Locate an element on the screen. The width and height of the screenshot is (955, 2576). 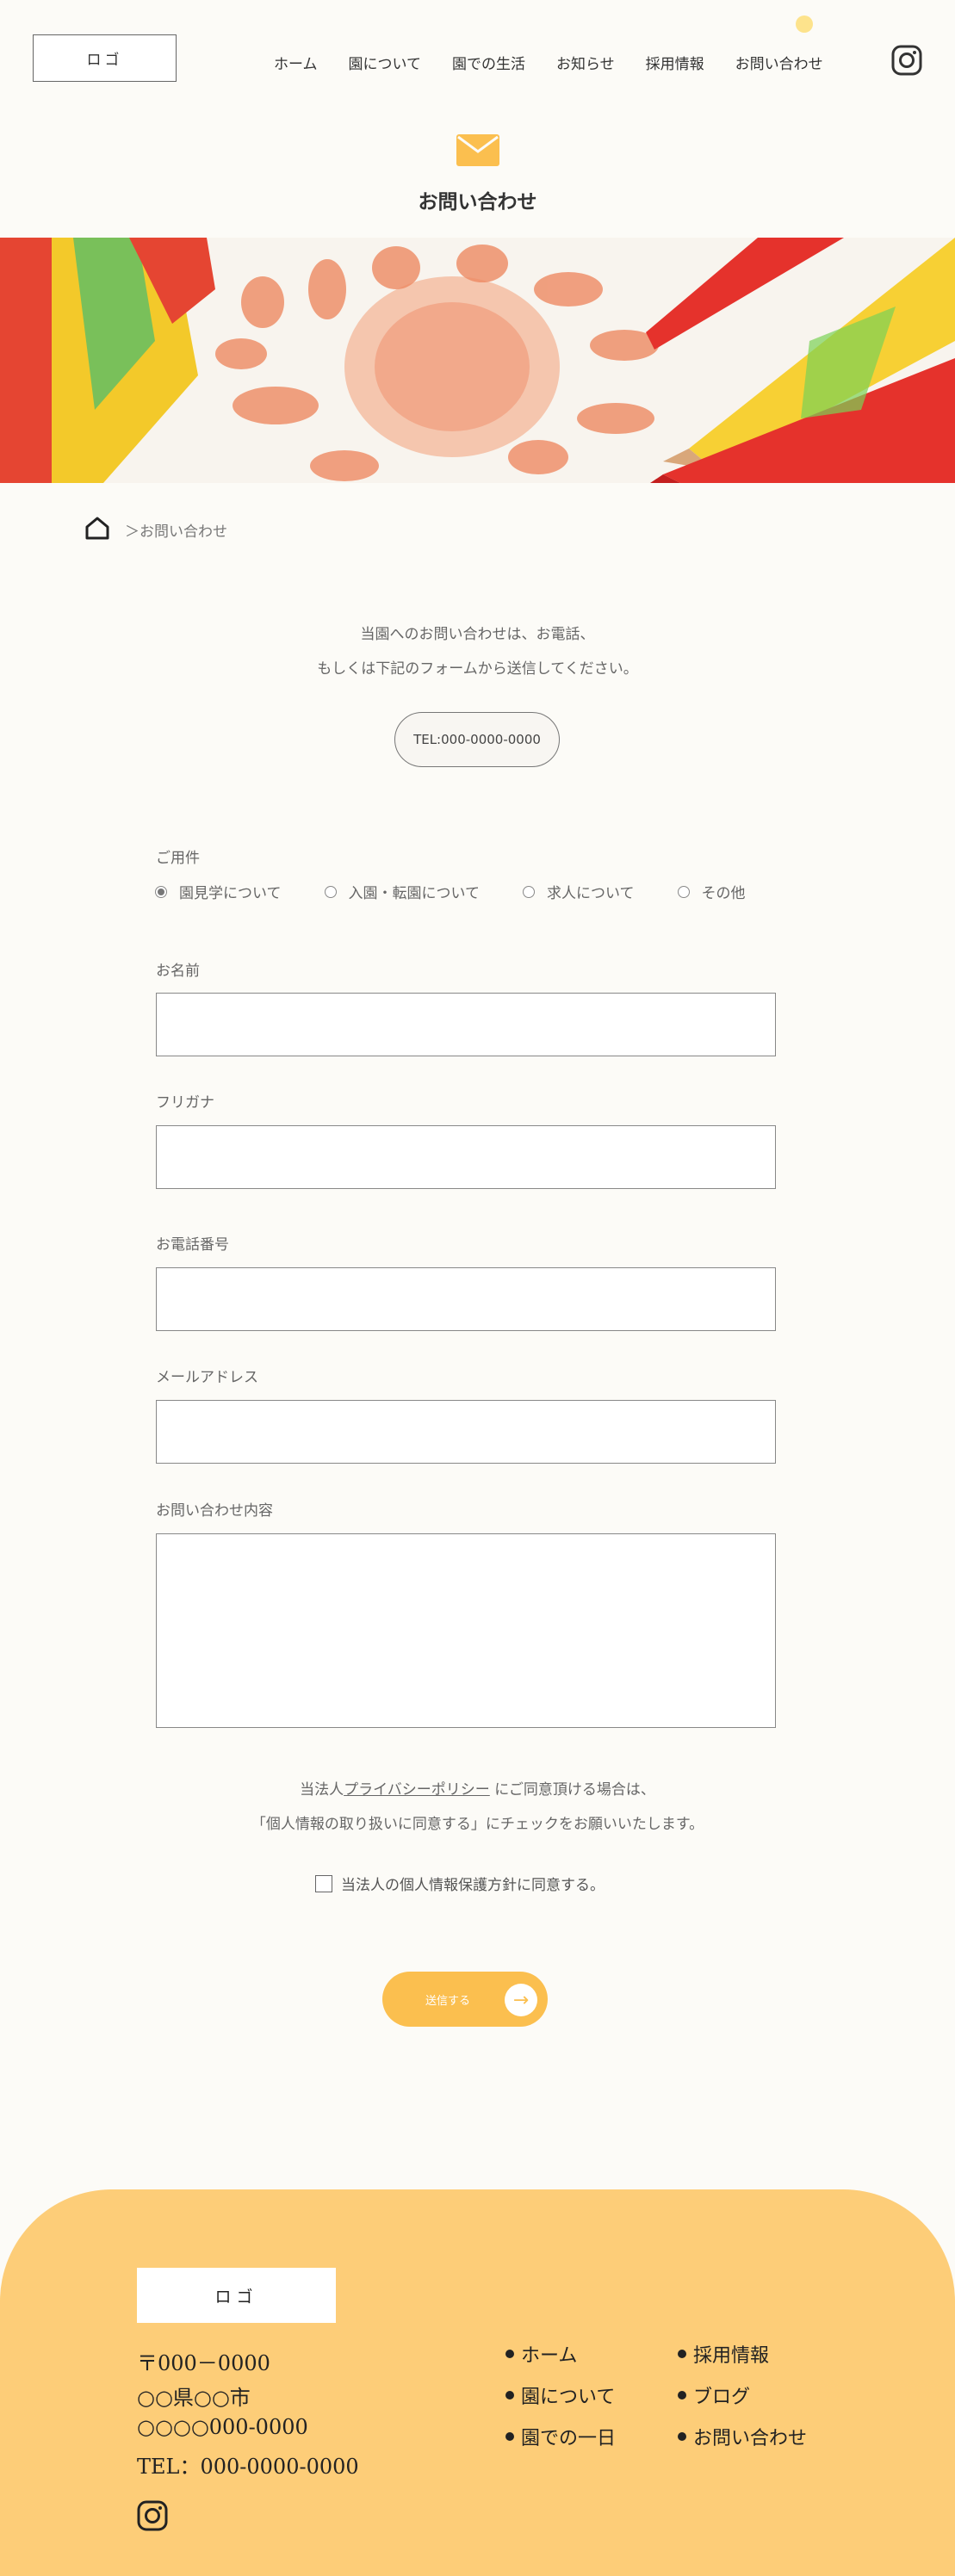
home-icon is located at coordinates (97, 528).